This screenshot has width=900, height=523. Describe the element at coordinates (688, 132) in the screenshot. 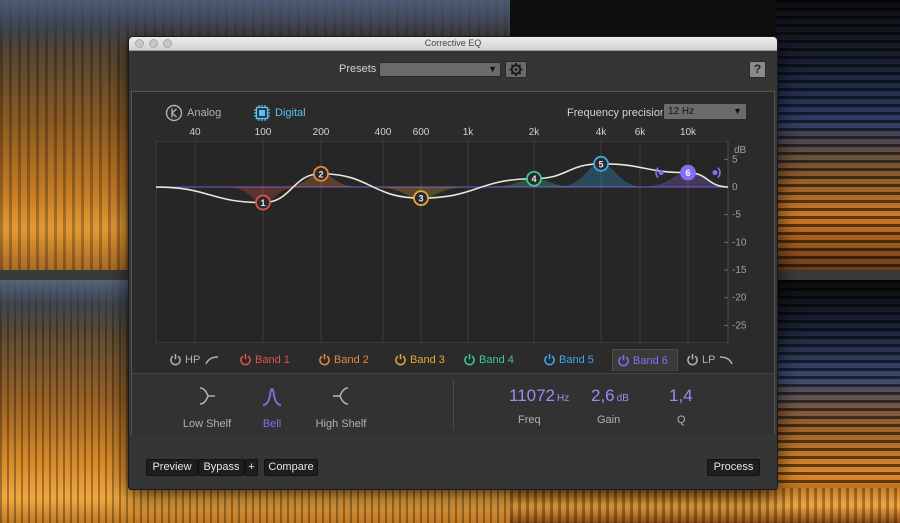

I see `freq-tick-label: 10k` at that location.